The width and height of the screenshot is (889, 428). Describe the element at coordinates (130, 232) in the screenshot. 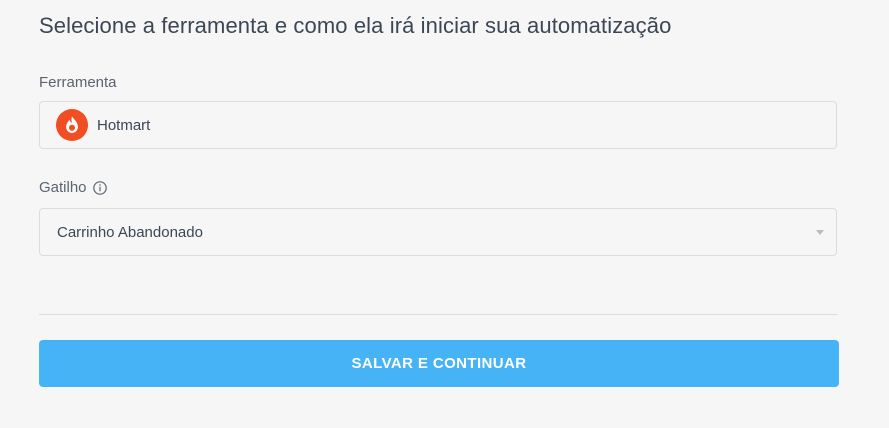

I see `trigger-value: Carrinho Abandonado` at that location.